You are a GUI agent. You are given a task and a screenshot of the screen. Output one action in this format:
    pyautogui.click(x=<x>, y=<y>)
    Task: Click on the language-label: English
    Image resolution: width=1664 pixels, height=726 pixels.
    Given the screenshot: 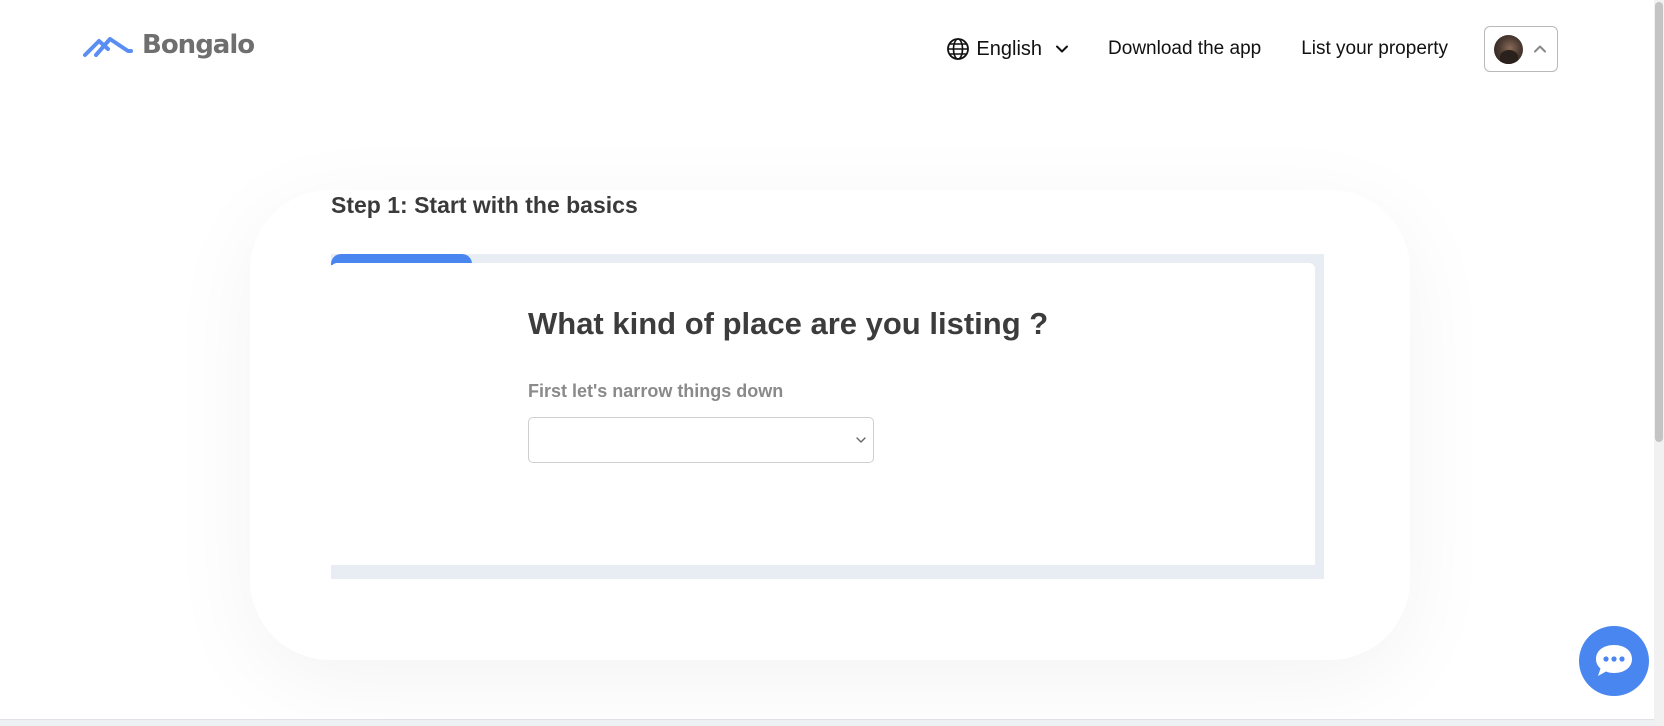 What is the action you would take?
    pyautogui.click(x=1009, y=48)
    